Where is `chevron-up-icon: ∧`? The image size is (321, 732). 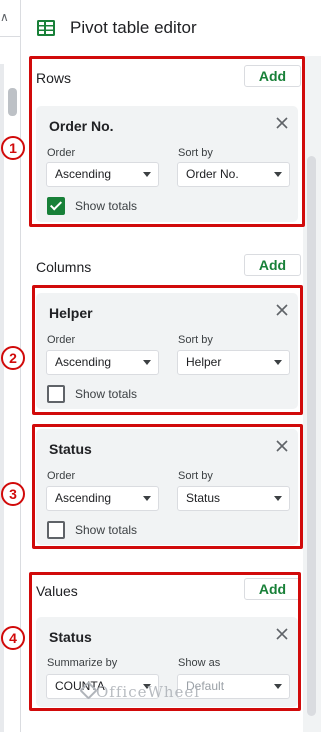
chevron-up-icon: ∧ is located at coordinates (4, 17).